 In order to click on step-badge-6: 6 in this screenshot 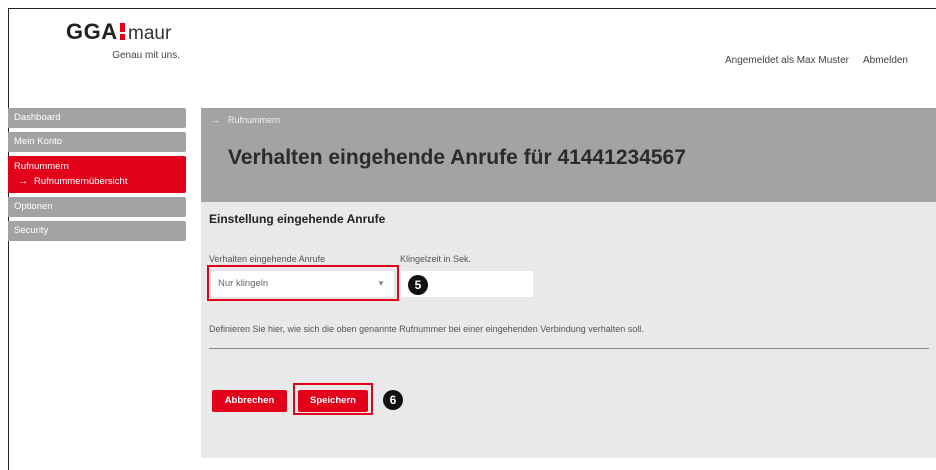, I will do `click(393, 400)`.